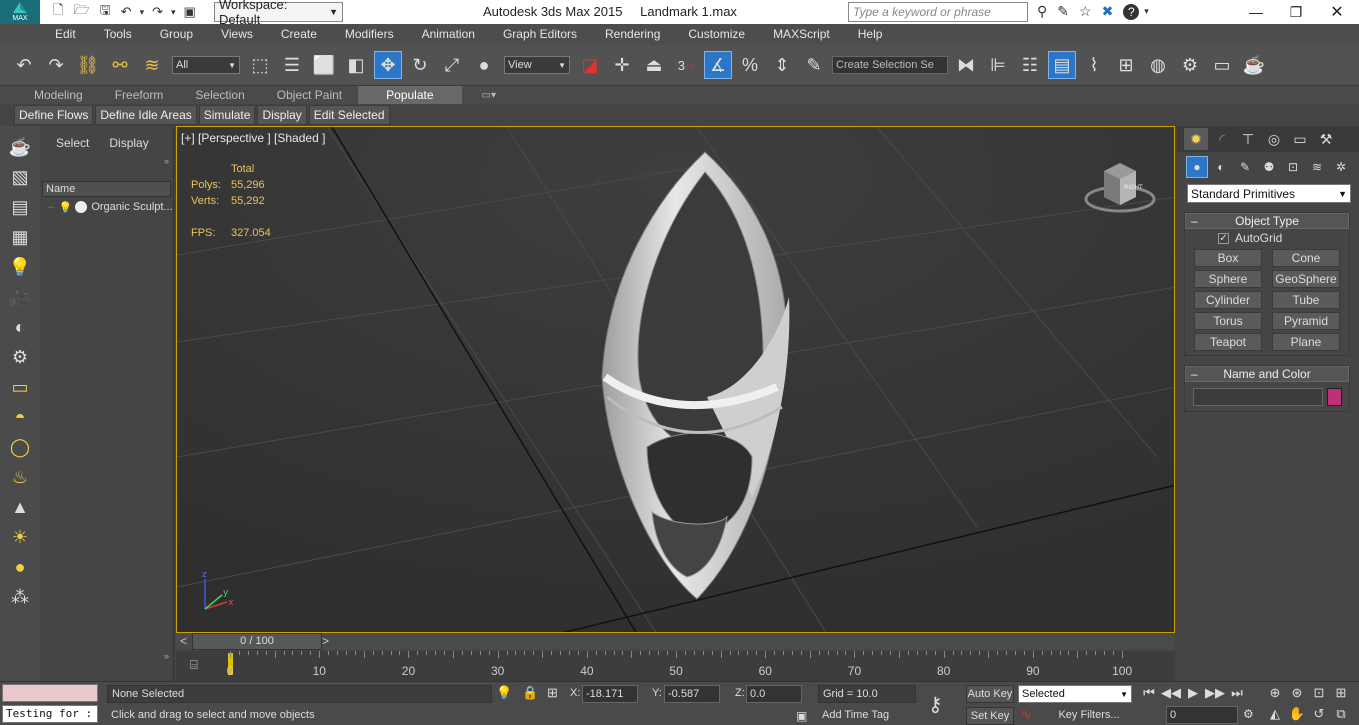  I want to click on play-icon: ▶, so click(1193, 693).